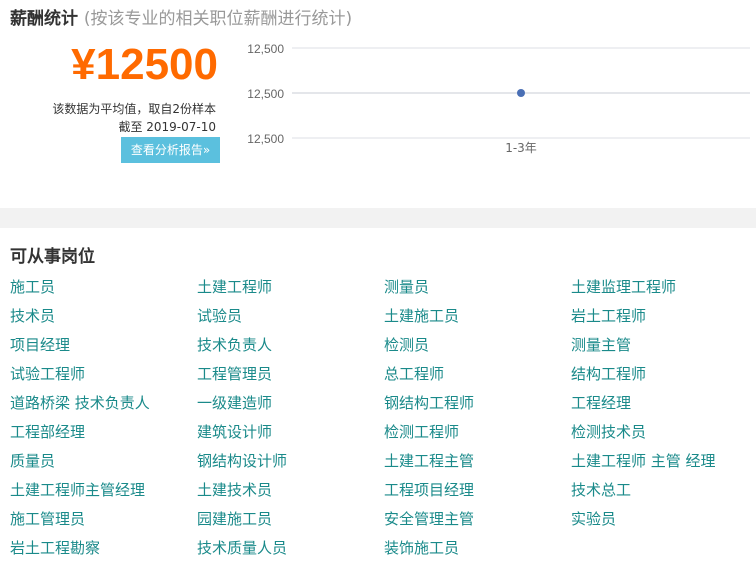 Image resolution: width=756 pixels, height=564 pixels. What do you see at coordinates (219, 316) in the screenshot?
I see `job-link: 试验员` at bounding box center [219, 316].